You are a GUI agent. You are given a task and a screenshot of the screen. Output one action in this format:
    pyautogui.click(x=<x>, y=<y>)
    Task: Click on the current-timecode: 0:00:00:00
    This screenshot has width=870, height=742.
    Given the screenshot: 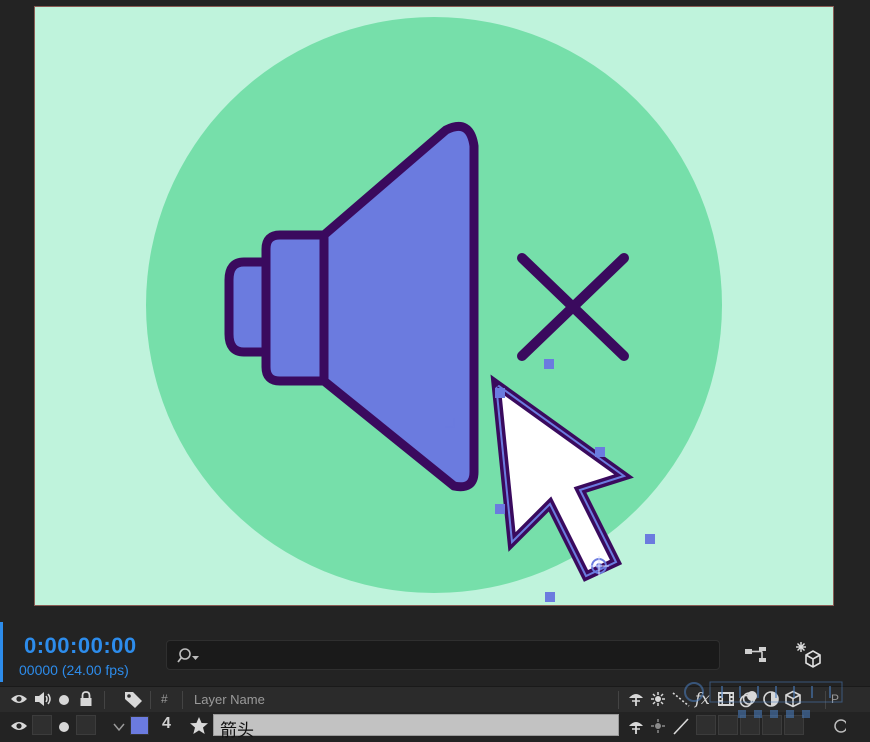 What is the action you would take?
    pyautogui.click(x=80, y=646)
    